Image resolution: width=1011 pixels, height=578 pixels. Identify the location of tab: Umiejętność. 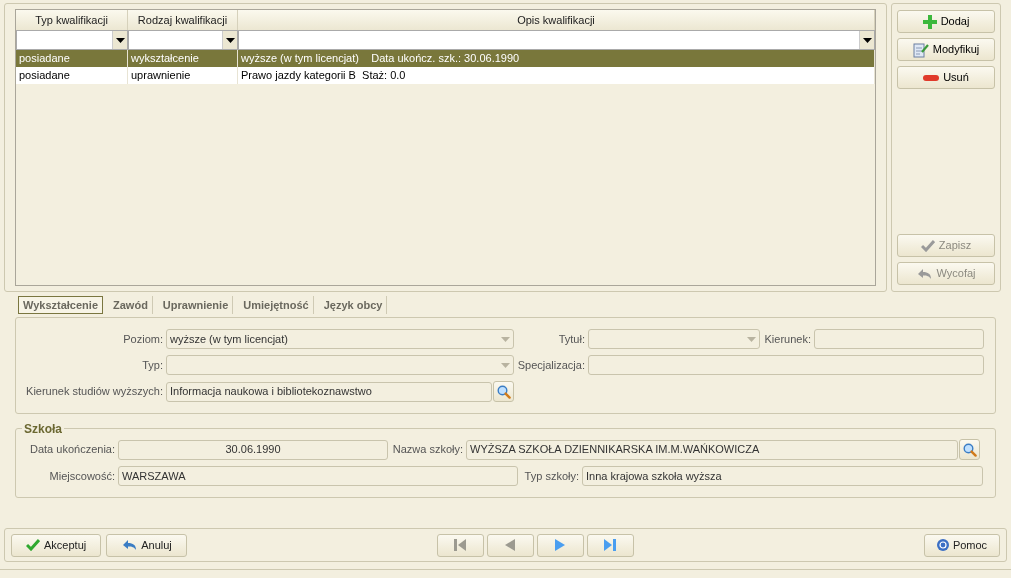
(276, 305).